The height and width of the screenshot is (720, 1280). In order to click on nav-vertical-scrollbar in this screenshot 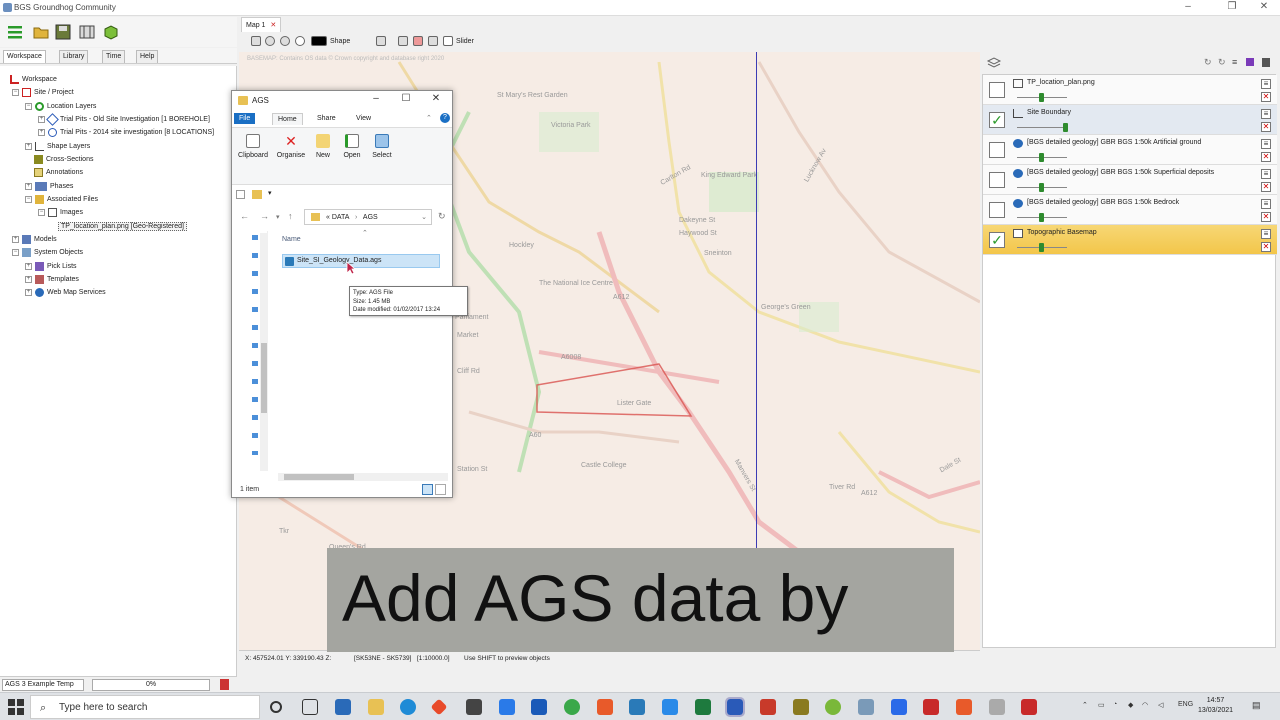, I will do `click(264, 352)`.